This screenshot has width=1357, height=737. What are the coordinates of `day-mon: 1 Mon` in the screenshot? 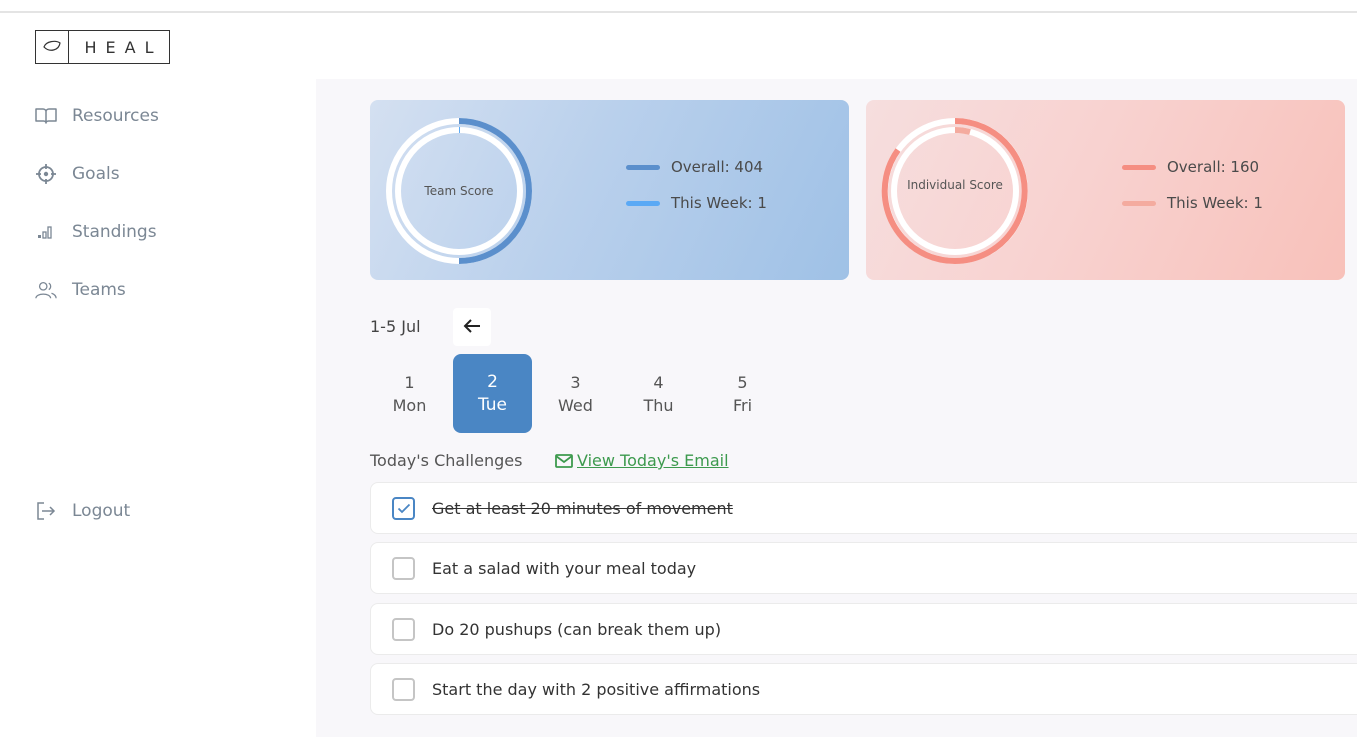 It's located at (409, 393).